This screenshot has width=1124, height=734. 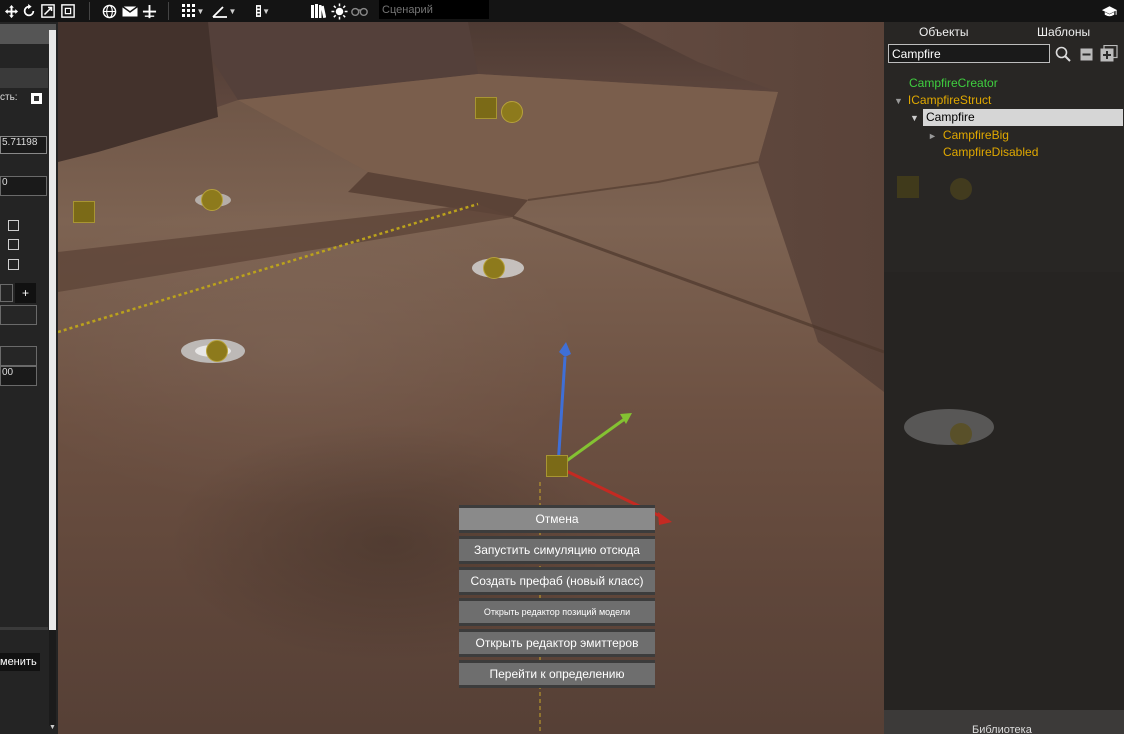 What do you see at coordinates (318, 11) in the screenshot?
I see `books-icon` at bounding box center [318, 11].